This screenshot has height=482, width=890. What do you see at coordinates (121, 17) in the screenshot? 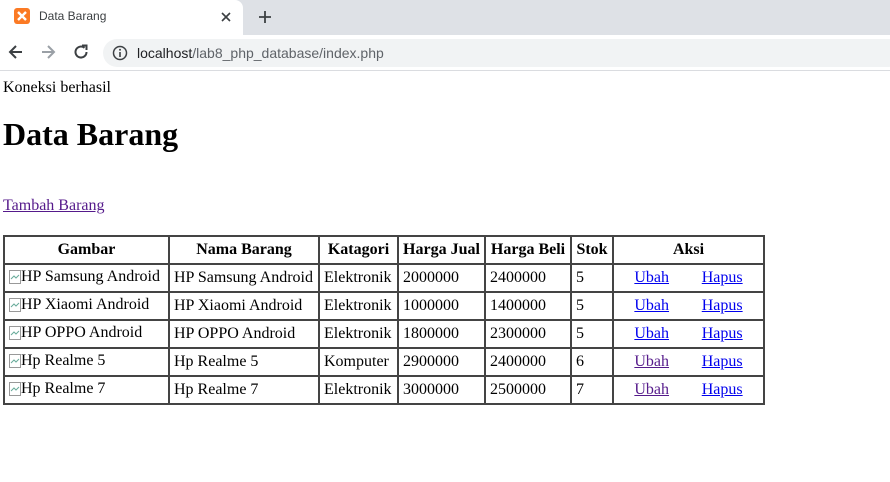
I see `browser-tab: Data Barang` at bounding box center [121, 17].